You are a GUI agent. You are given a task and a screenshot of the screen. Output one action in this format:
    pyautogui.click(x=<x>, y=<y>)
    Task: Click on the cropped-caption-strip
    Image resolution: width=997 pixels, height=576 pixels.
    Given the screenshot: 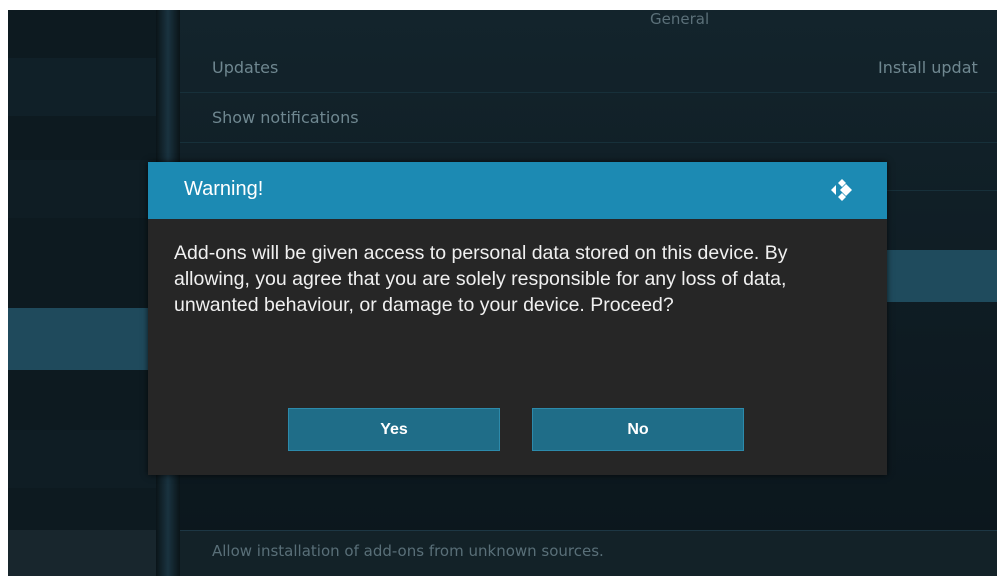 What is the action you would take?
    pyautogui.click(x=498, y=5)
    